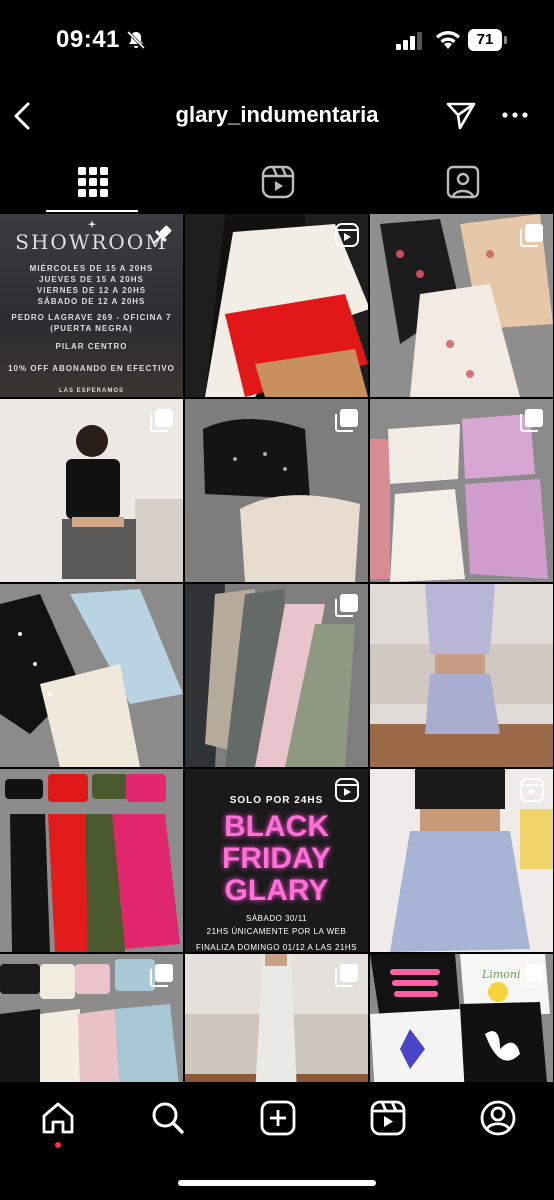 The image size is (554, 1200). I want to click on post-model-lilac-set, so click(461, 675).